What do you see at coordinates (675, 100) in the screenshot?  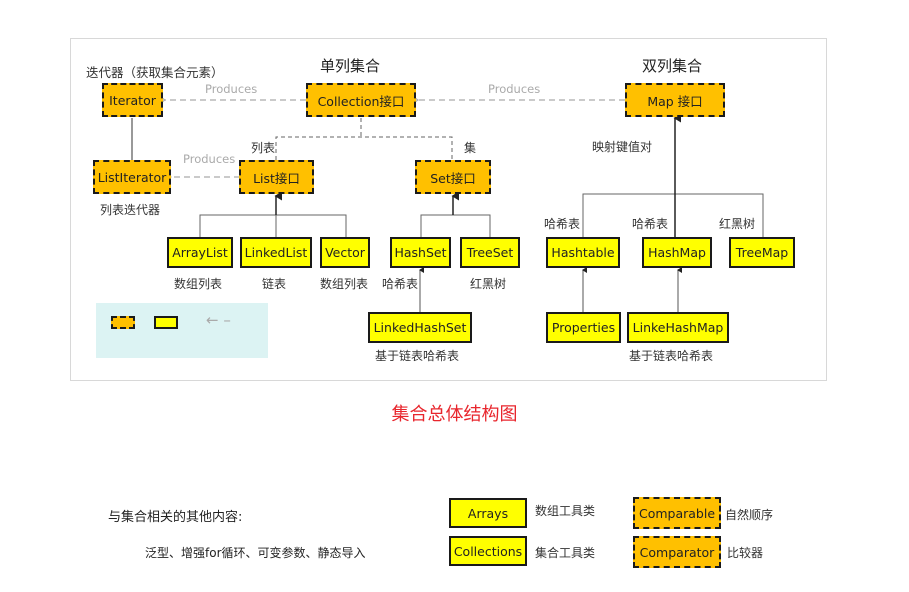 I see `node-map: Map 接口` at bounding box center [675, 100].